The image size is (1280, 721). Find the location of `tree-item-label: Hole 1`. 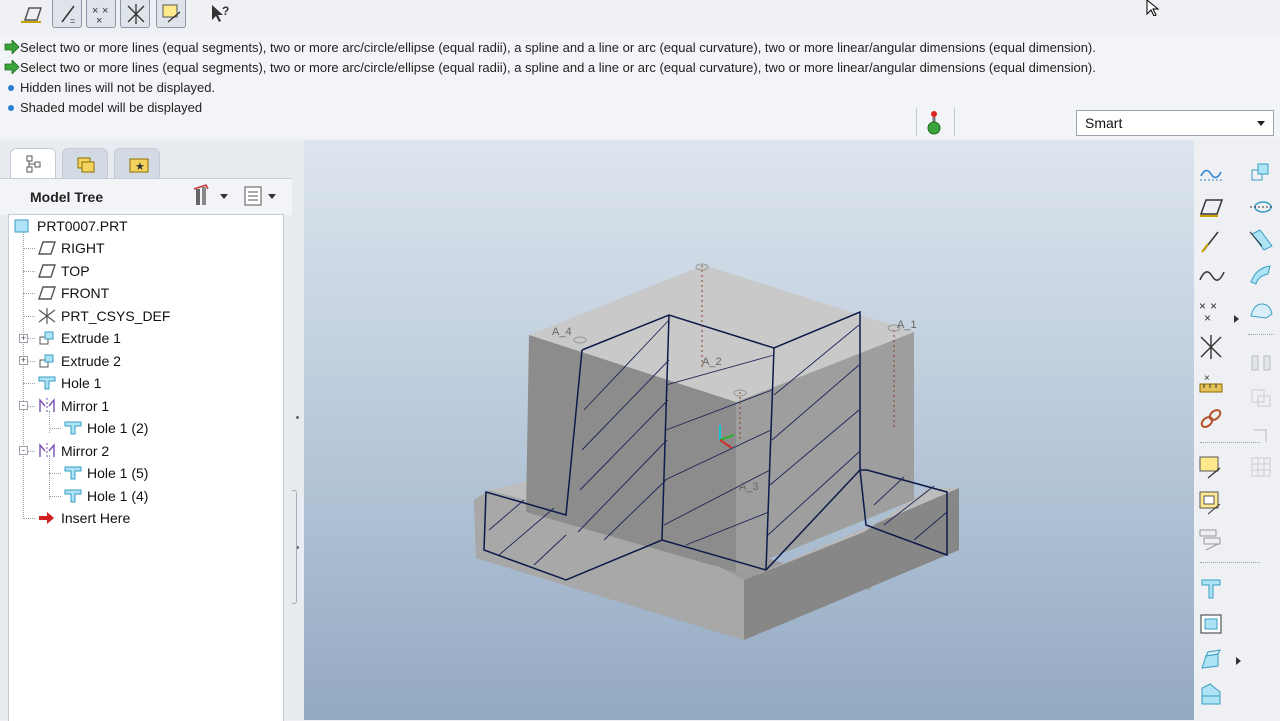

tree-item-label: Hole 1 is located at coordinates (81, 383).